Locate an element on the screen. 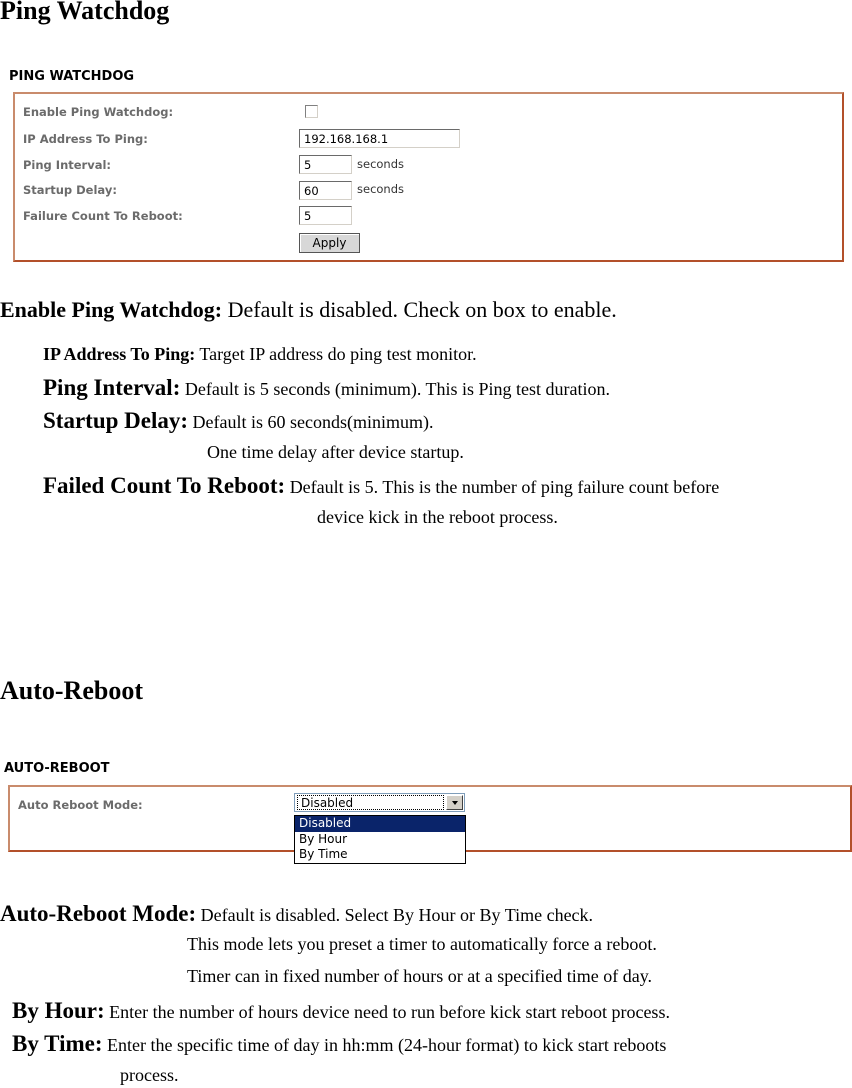 The width and height of the screenshot is (852, 1088). startup-delay-input is located at coordinates (325, 190).